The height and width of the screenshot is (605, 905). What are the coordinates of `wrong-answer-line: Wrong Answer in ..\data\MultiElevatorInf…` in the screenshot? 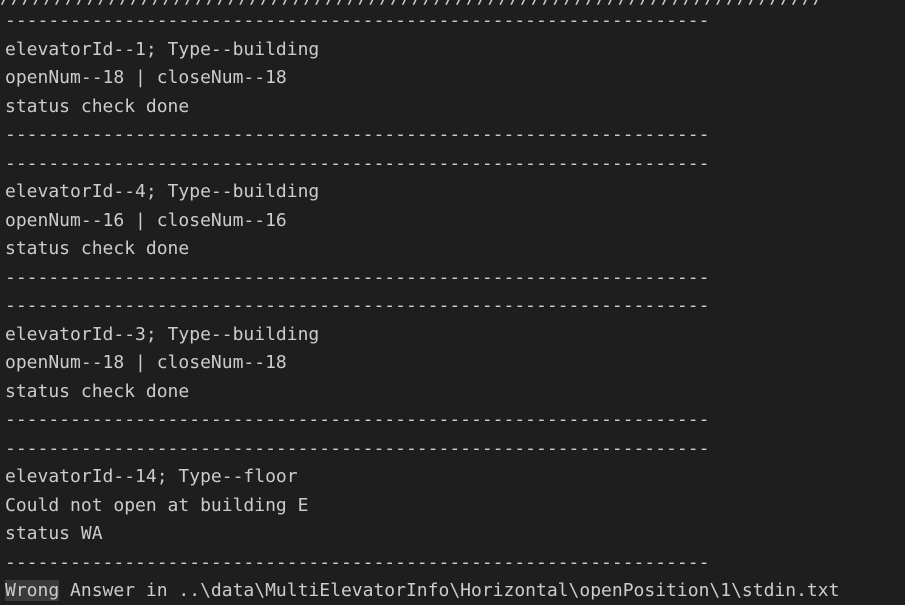 It's located at (422, 591).